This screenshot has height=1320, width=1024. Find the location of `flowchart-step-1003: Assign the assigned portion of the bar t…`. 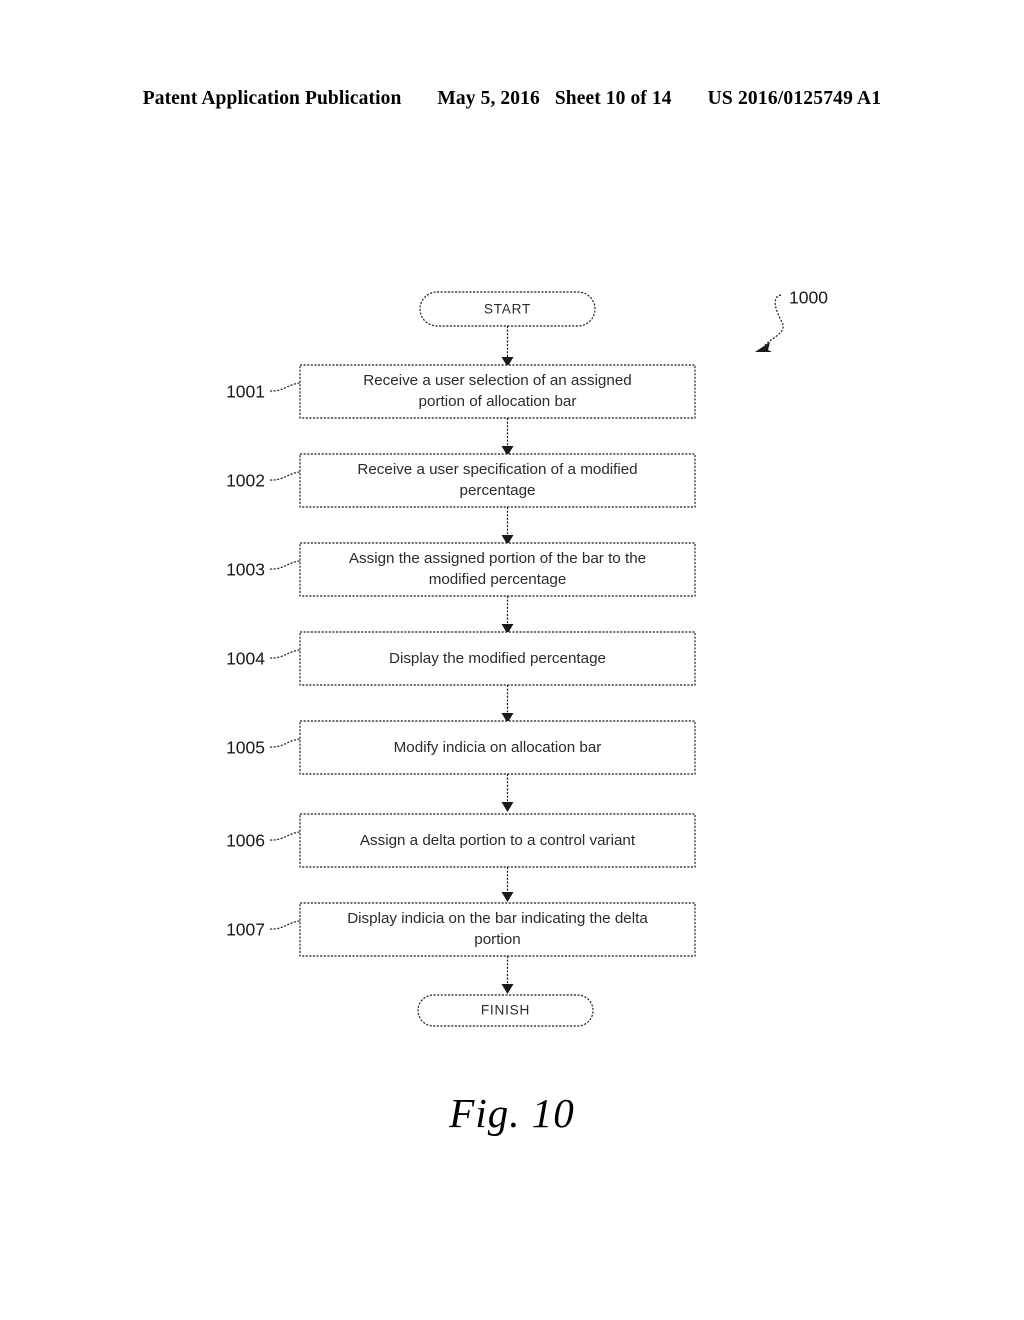

flowchart-step-1003: Assign the assigned portion of the bar t… is located at coordinates (461, 569).